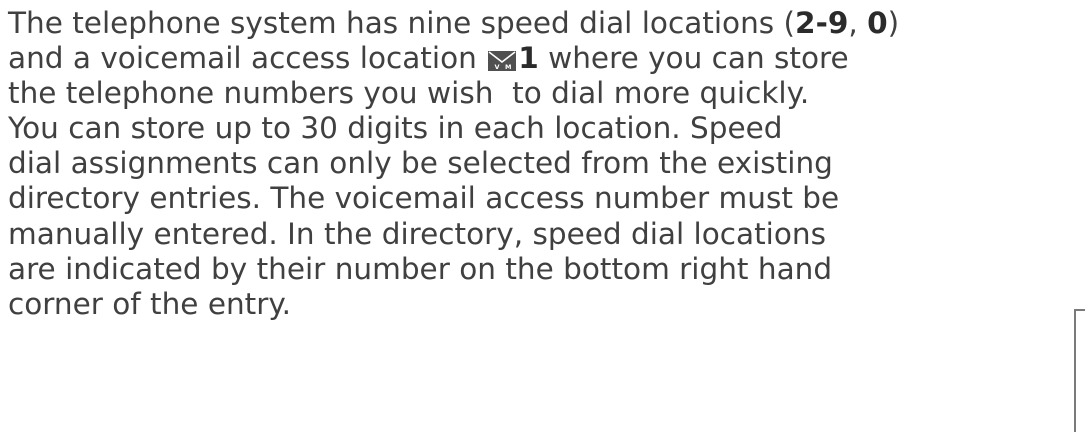  Describe the element at coordinates (893, 23) in the screenshot. I see `line-1-close-paren: )` at that location.